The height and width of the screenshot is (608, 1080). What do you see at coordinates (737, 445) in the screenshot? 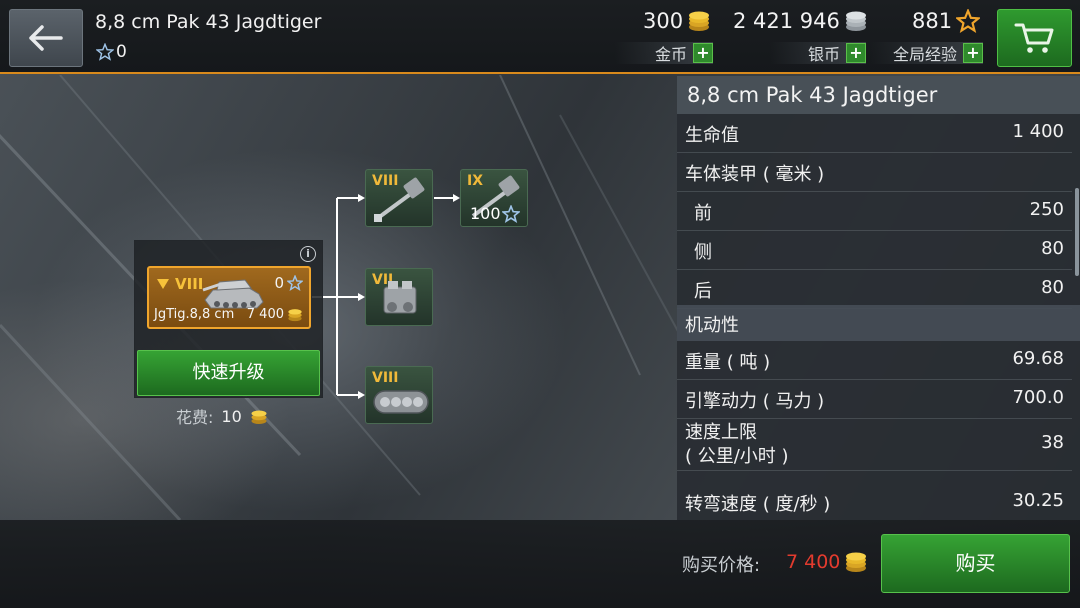
I see `stat-label: 速度上限 ( 公里/小时 )` at bounding box center [737, 445].